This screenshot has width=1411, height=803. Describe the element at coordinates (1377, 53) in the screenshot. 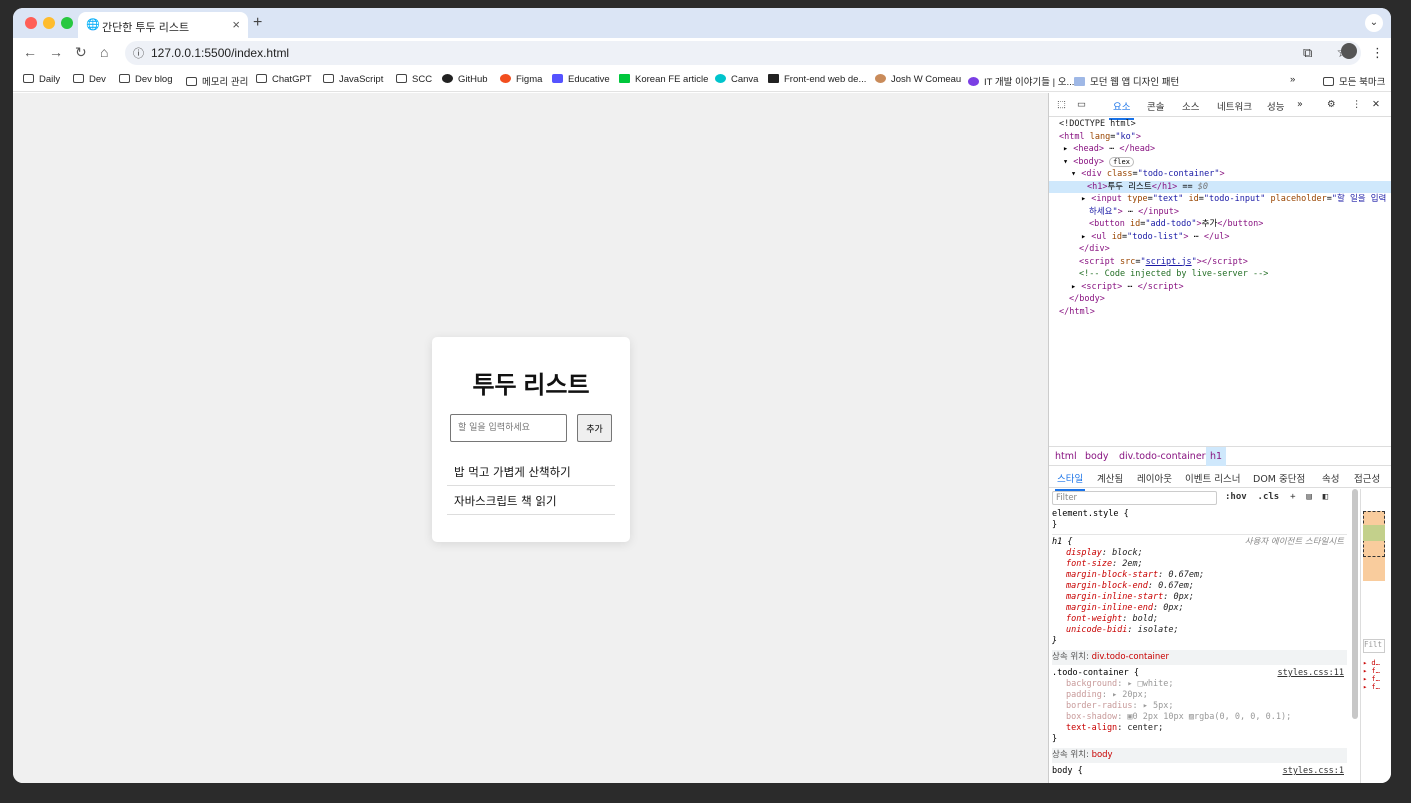

I see `menu-icon: ⋮` at that location.